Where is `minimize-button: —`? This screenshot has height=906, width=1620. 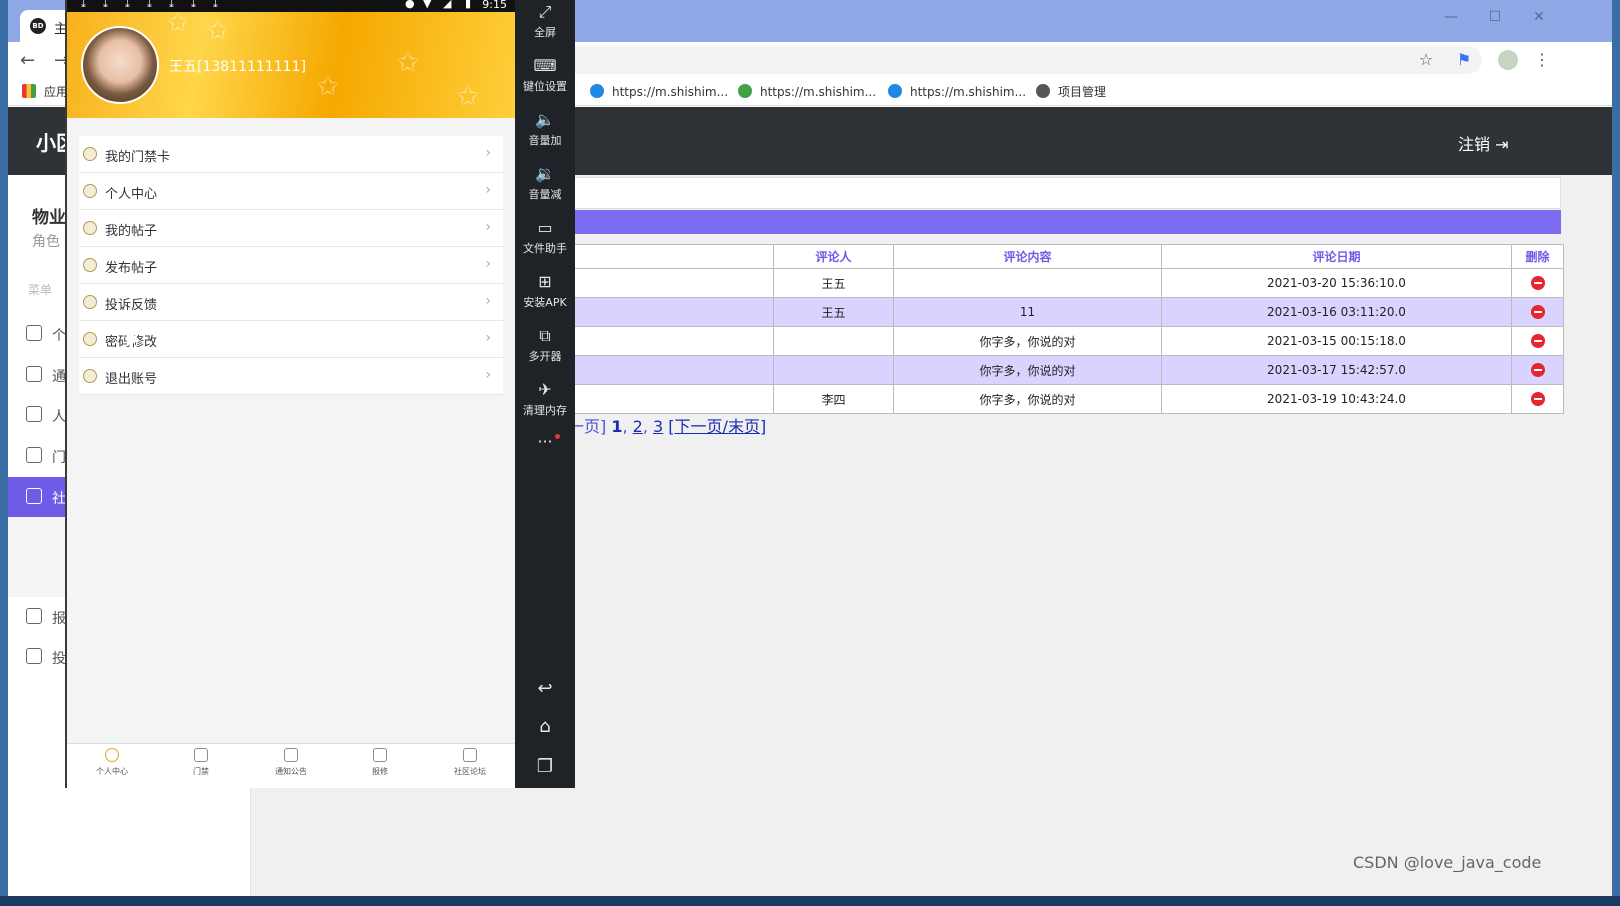 minimize-button: — is located at coordinates (1451, 17).